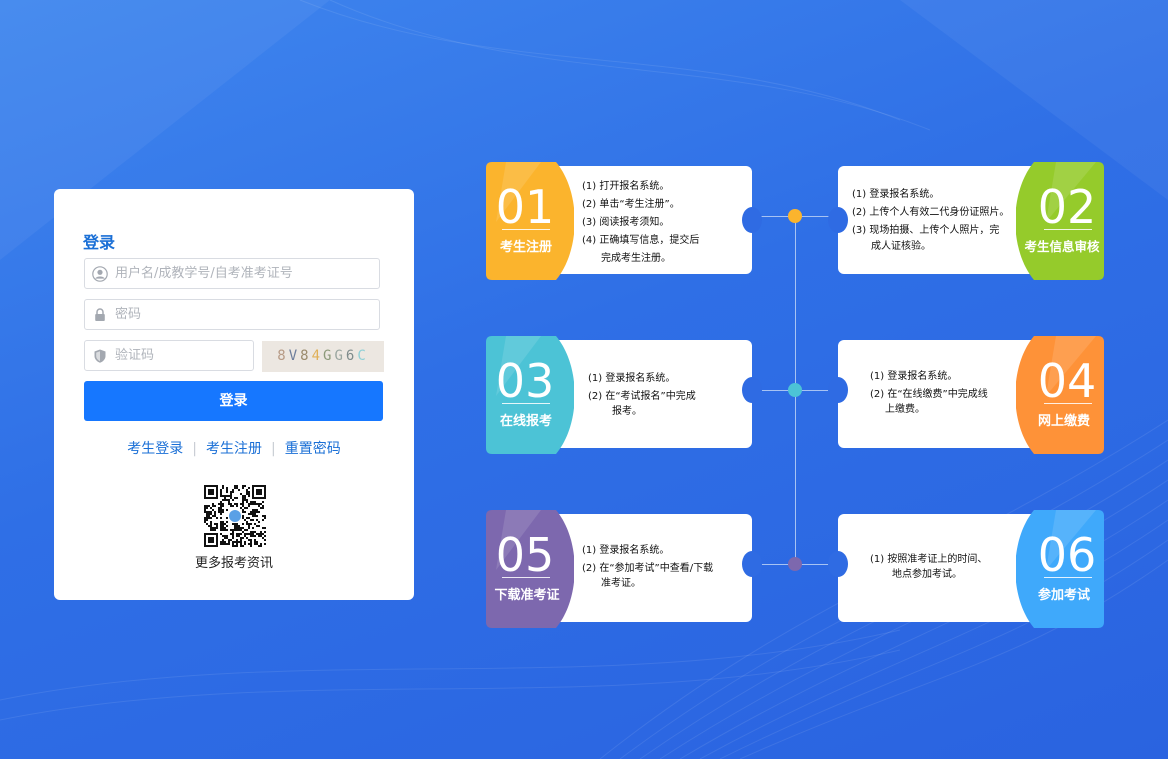  Describe the element at coordinates (1062, 246) in the screenshot. I see `step-label: 考生信息审核` at that location.